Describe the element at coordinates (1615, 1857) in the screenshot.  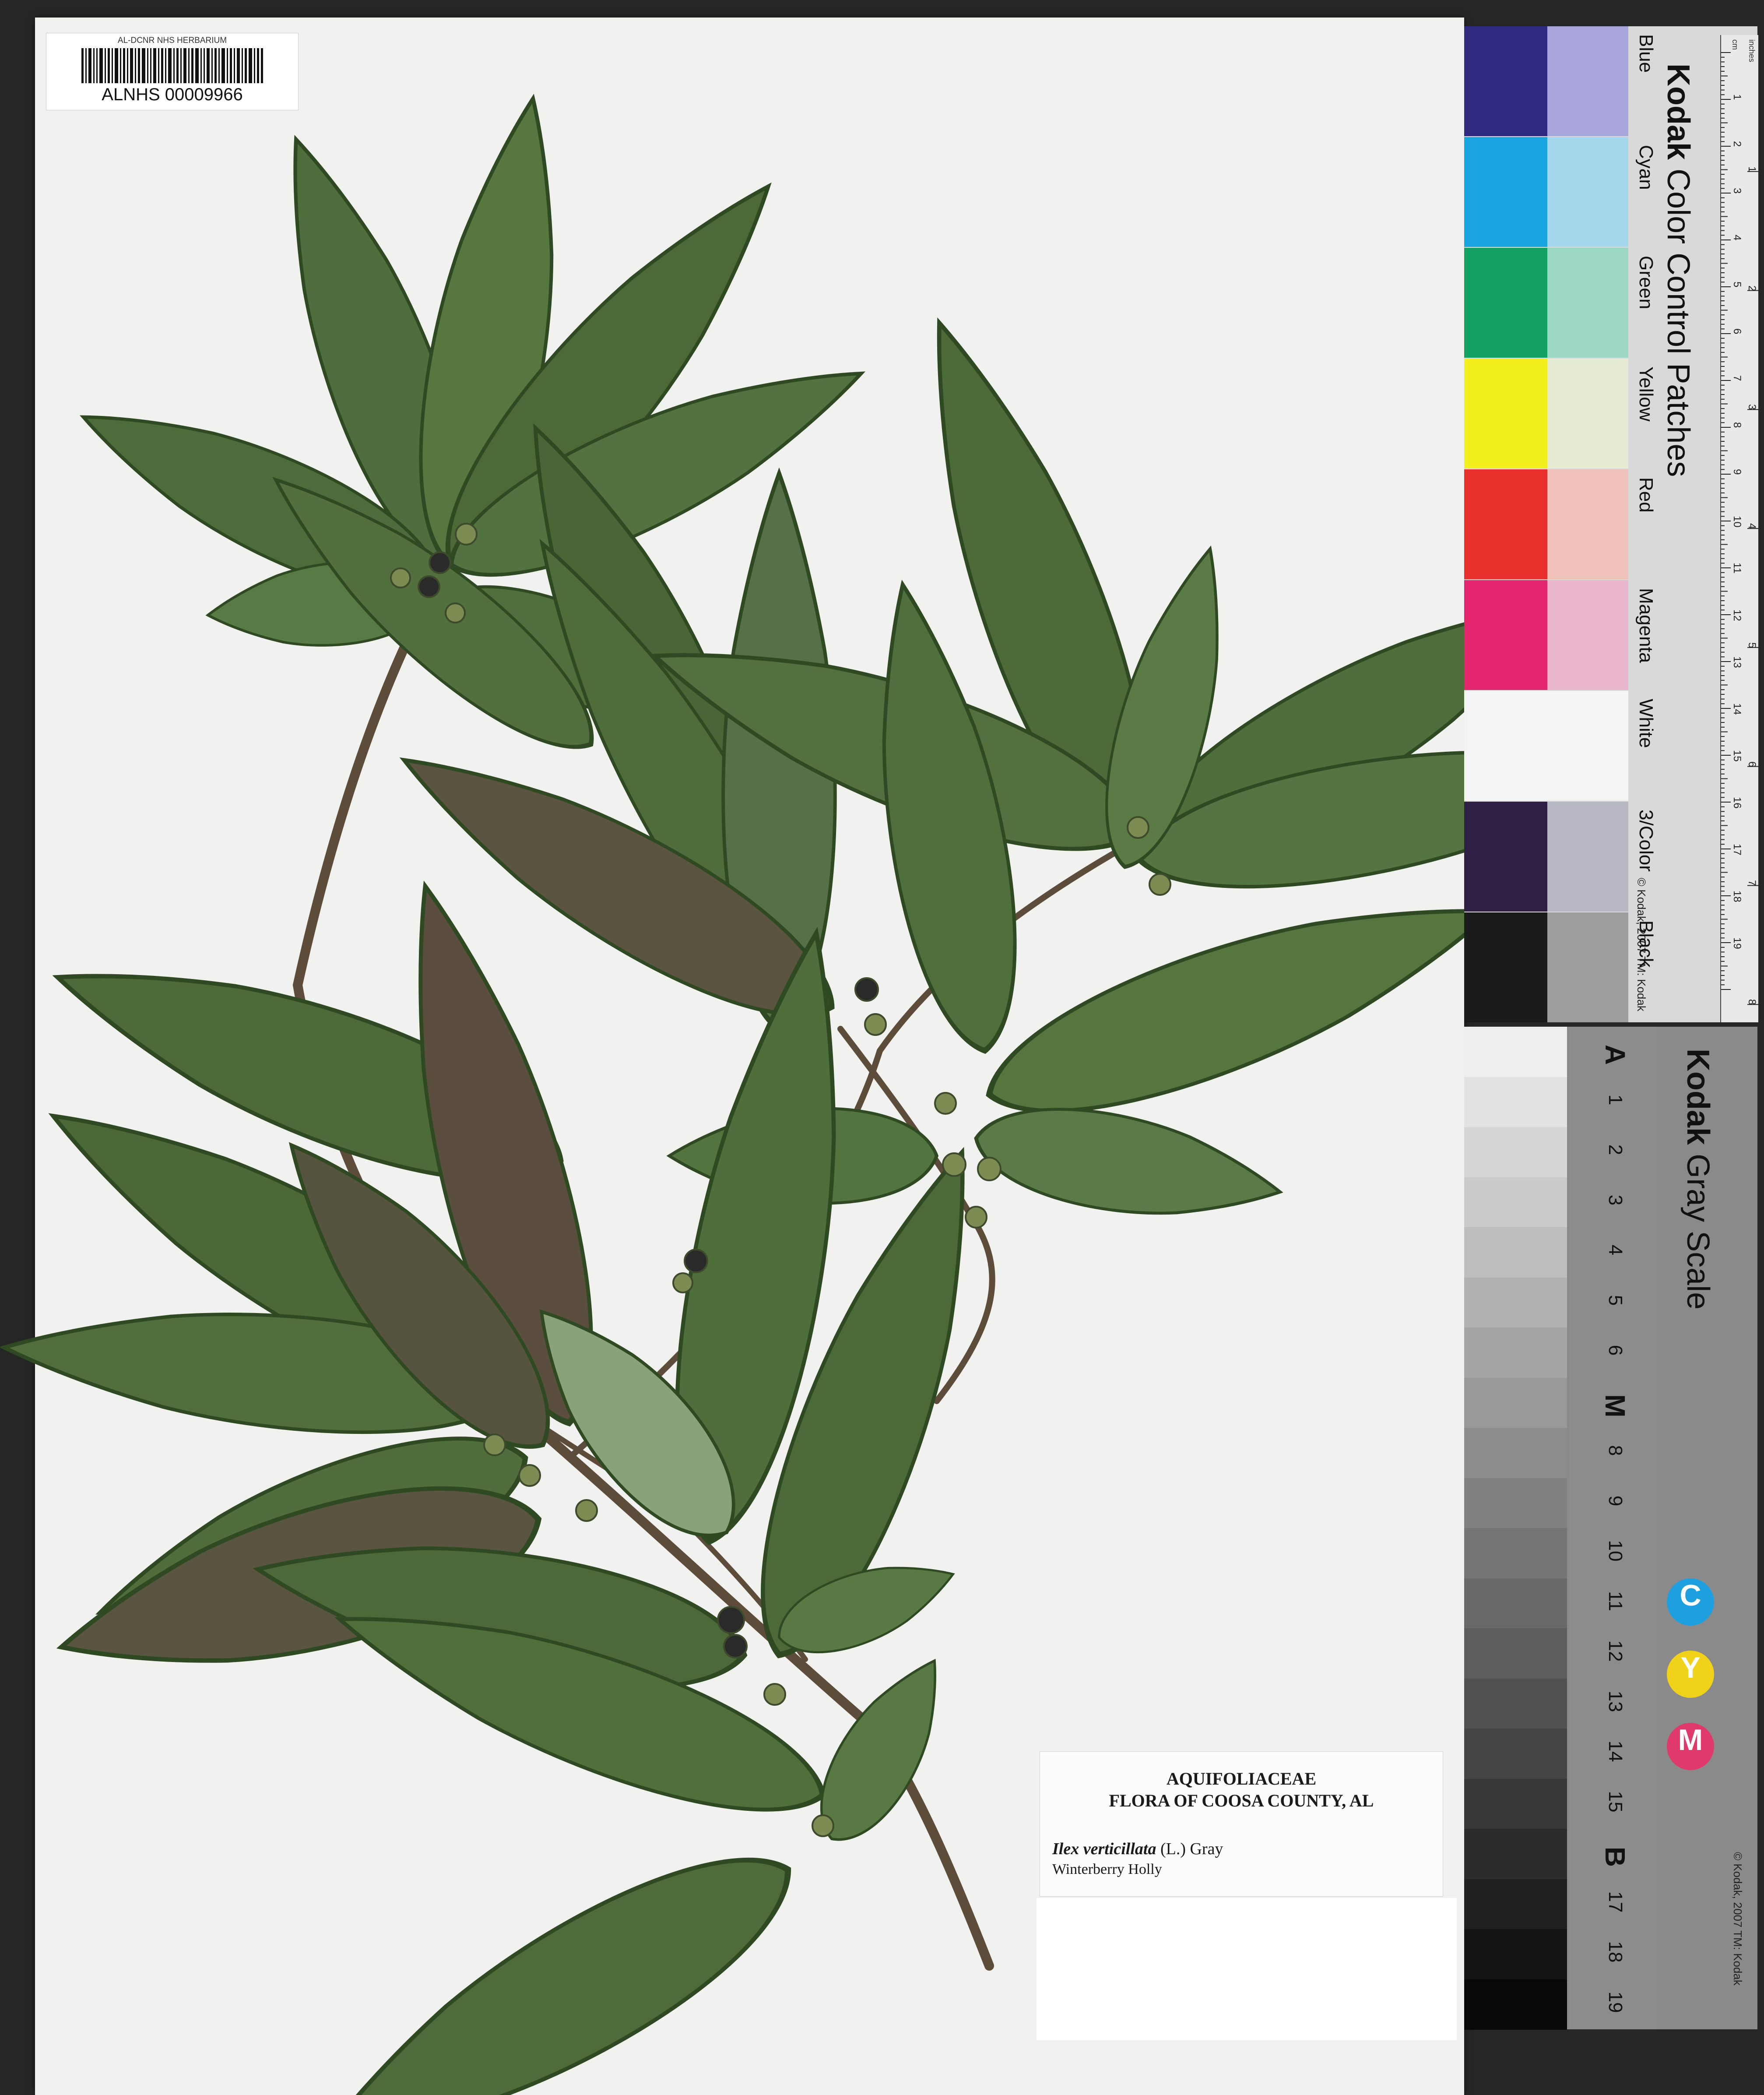
I see `gray-step-label: B` at that location.